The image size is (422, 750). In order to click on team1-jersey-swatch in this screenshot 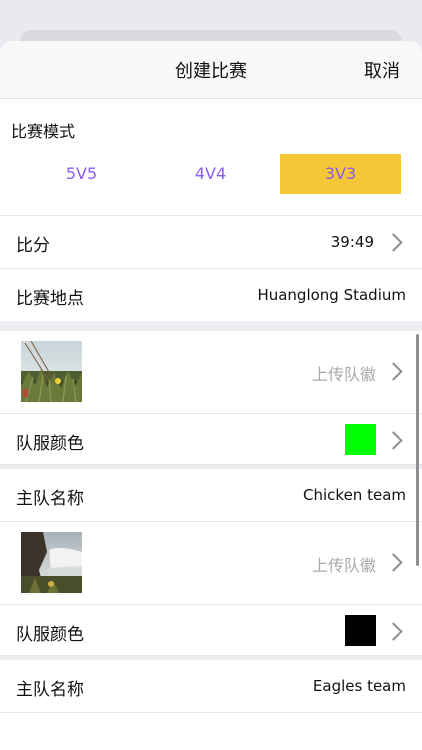, I will do `click(360, 439)`.